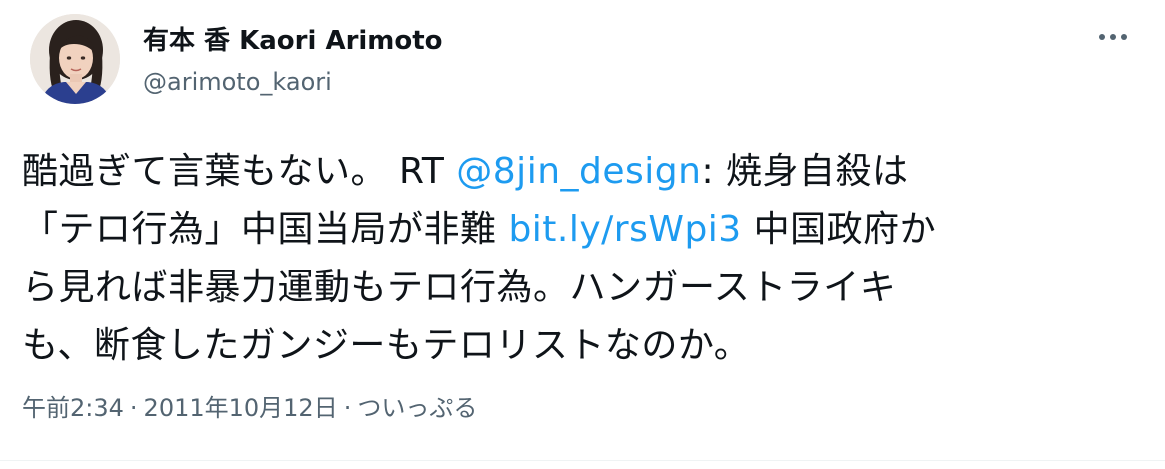  Describe the element at coordinates (386, 345) in the screenshot. I see `tweet-text-line: も、断食したガンジーもテロリストなのか。` at that location.